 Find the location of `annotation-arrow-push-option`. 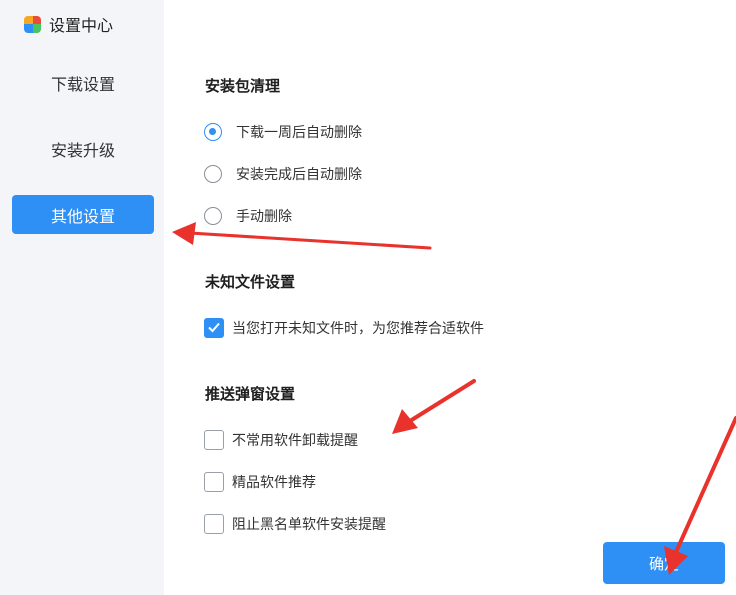

annotation-arrow-push-option is located at coordinates (434, 406).